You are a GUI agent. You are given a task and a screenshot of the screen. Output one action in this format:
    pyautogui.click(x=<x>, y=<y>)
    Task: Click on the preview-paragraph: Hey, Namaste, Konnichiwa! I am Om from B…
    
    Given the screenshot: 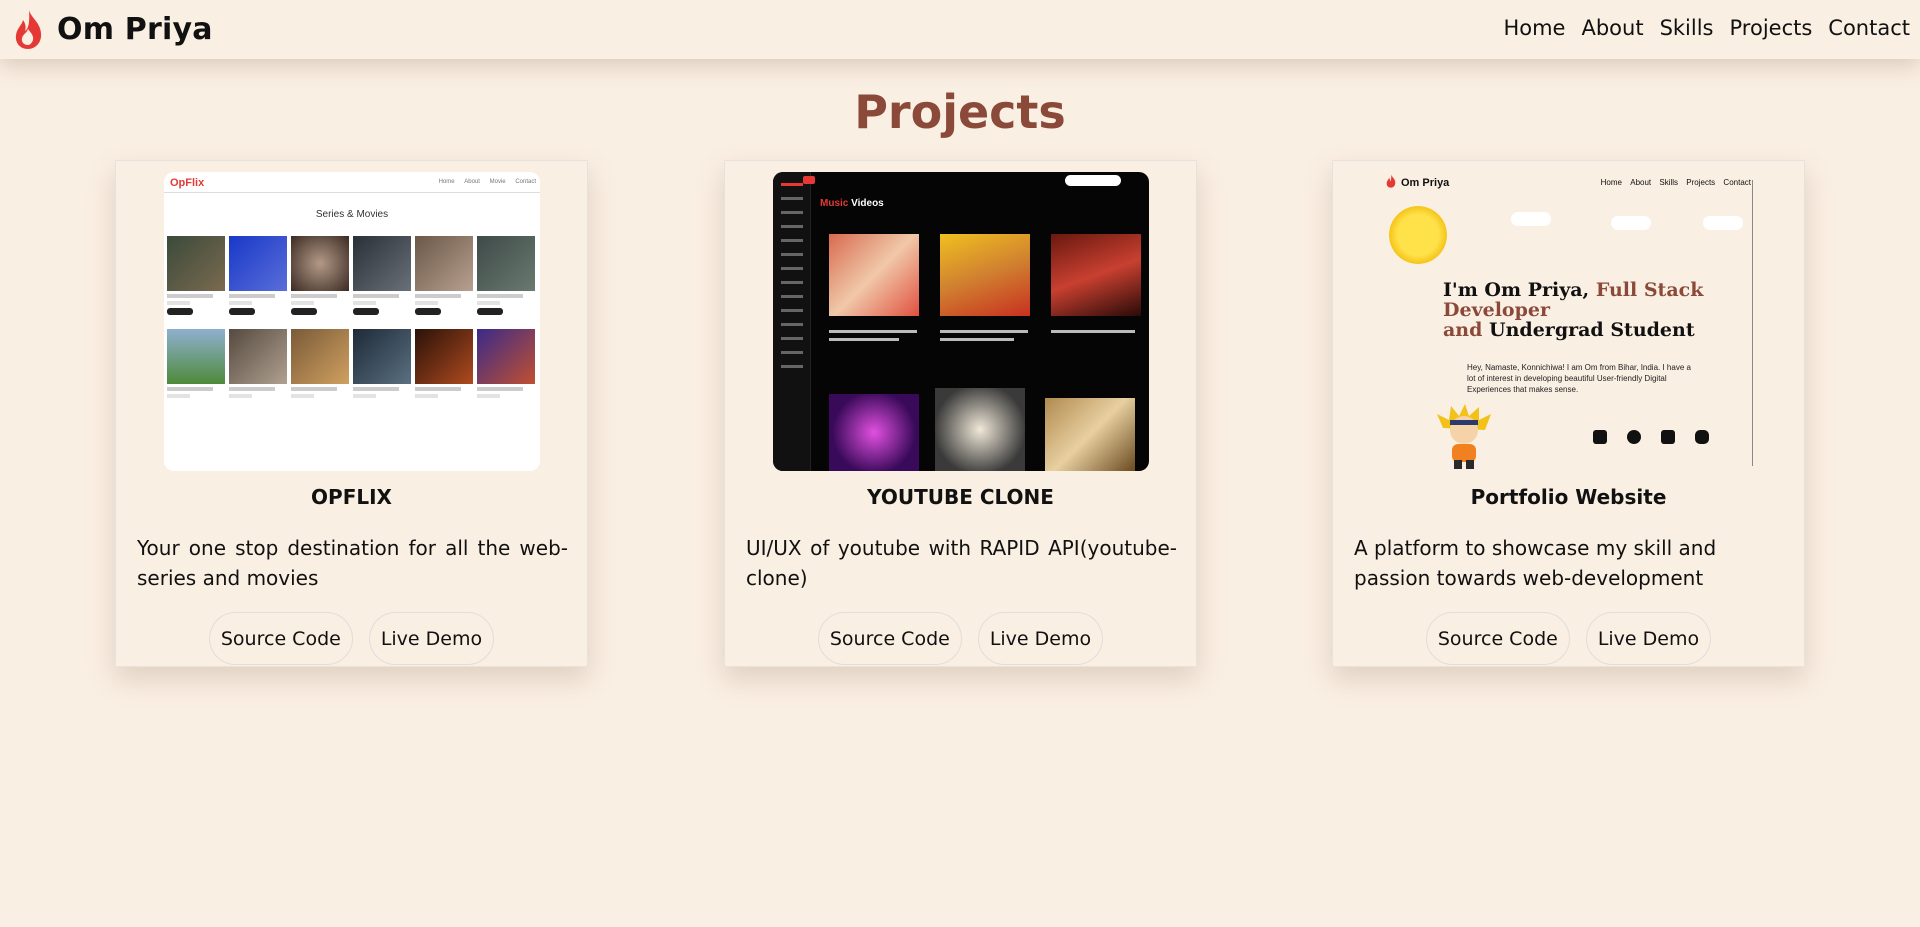 What is the action you would take?
    pyautogui.click(x=1579, y=378)
    